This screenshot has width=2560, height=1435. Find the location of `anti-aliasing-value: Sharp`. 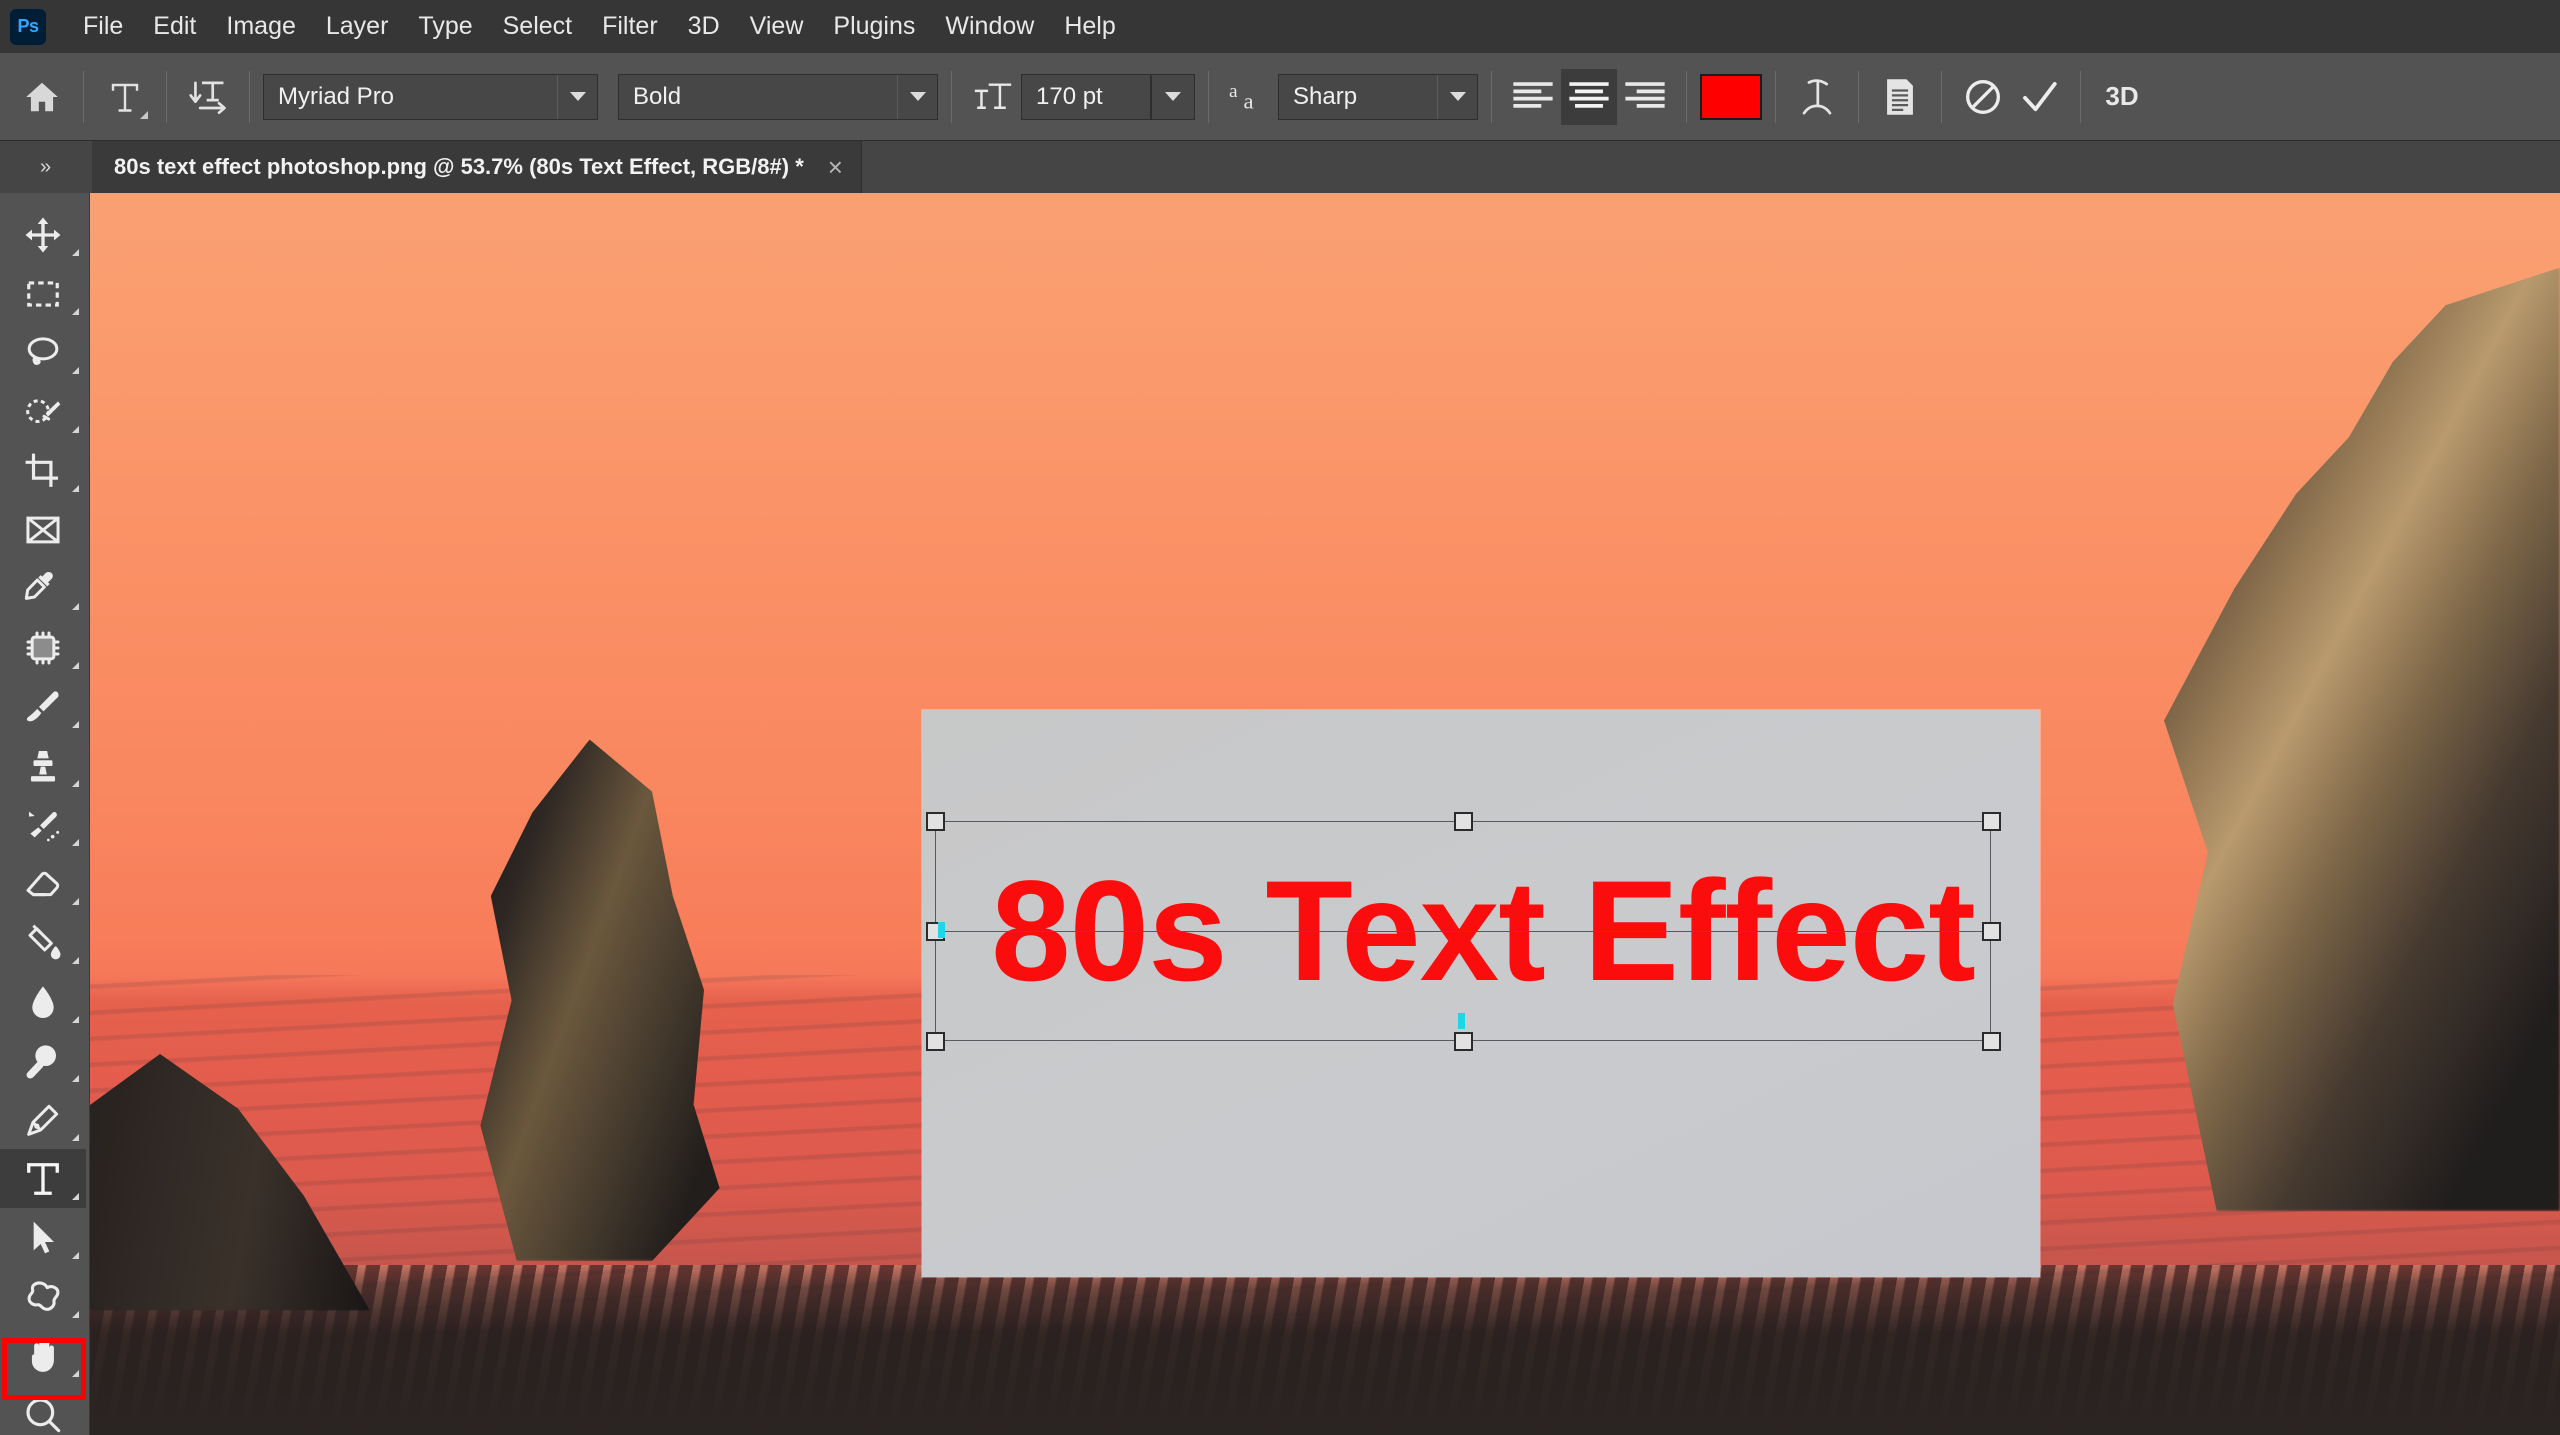

anti-aliasing-value: Sharp is located at coordinates (1325, 96).